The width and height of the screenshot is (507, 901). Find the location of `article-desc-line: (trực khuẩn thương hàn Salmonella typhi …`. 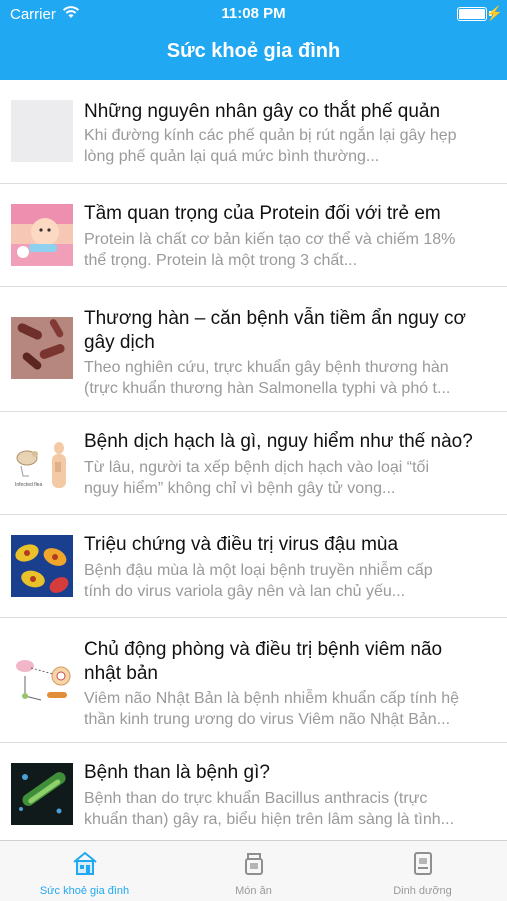

article-desc-line: (trực khuẩn thương hàn Salmonella typhi … is located at coordinates (267, 388).